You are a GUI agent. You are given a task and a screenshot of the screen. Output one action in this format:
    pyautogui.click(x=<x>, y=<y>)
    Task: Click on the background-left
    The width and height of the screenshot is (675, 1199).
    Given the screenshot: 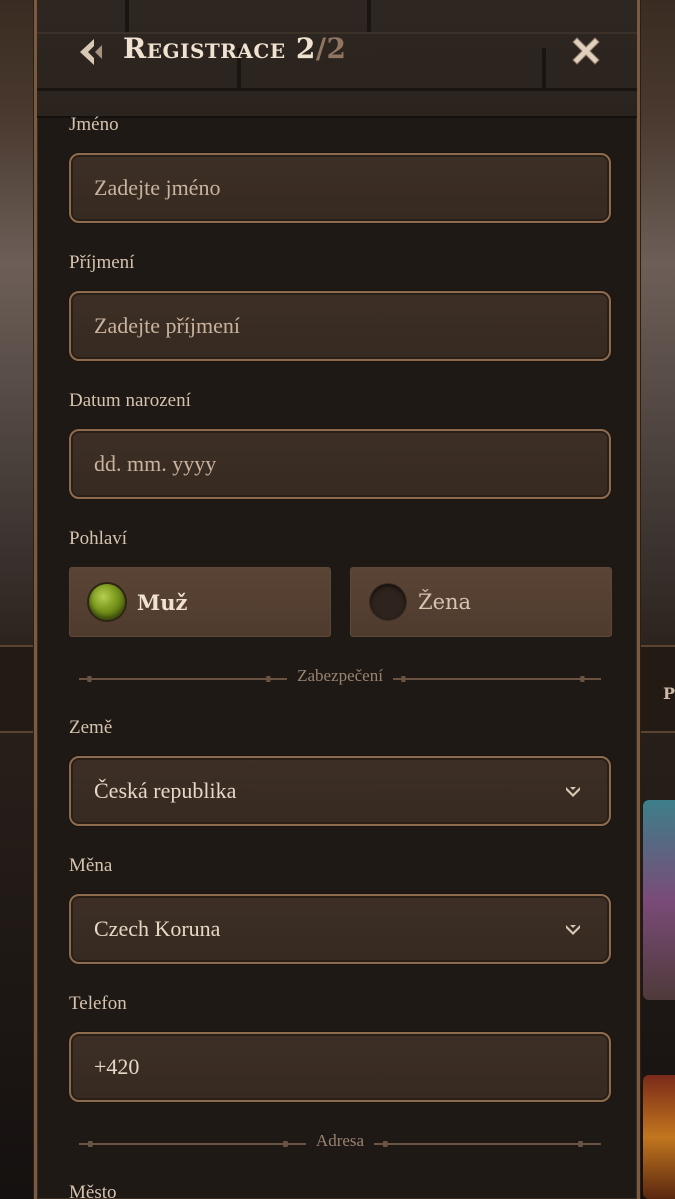 What is the action you would take?
    pyautogui.click(x=17, y=599)
    